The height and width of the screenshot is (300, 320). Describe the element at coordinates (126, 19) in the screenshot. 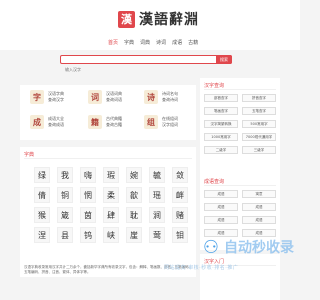

I see `logo-icon: 漢` at that location.